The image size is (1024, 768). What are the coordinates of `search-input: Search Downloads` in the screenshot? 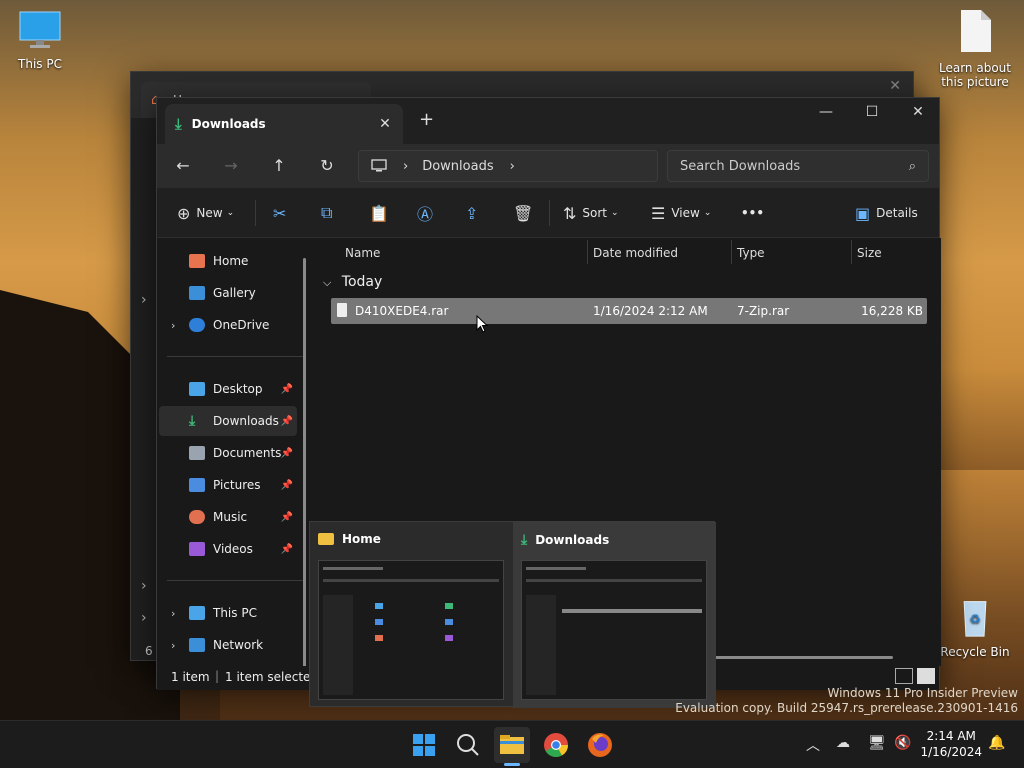 It's located at (740, 166).